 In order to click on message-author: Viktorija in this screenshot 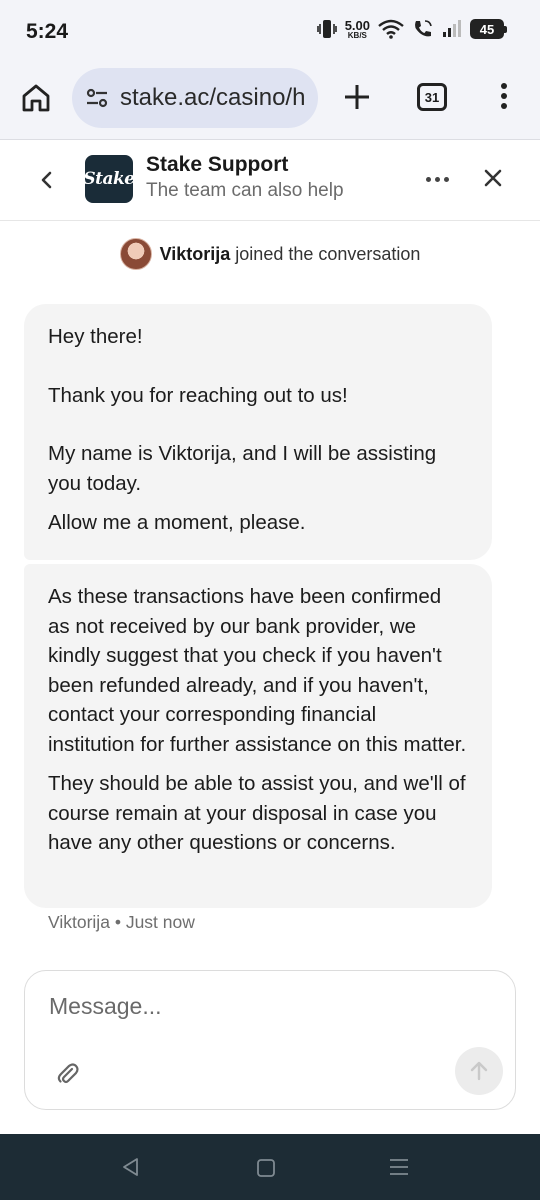, I will do `click(79, 922)`.